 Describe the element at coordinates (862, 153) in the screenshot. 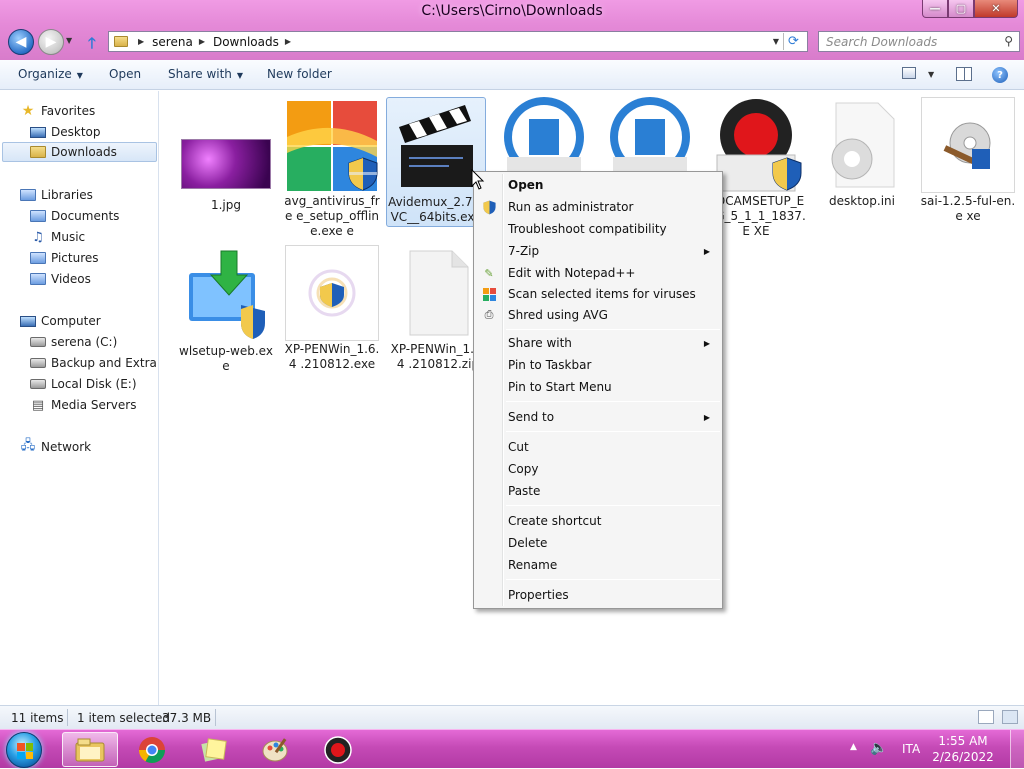

I see `file-item: desktop.ini` at that location.